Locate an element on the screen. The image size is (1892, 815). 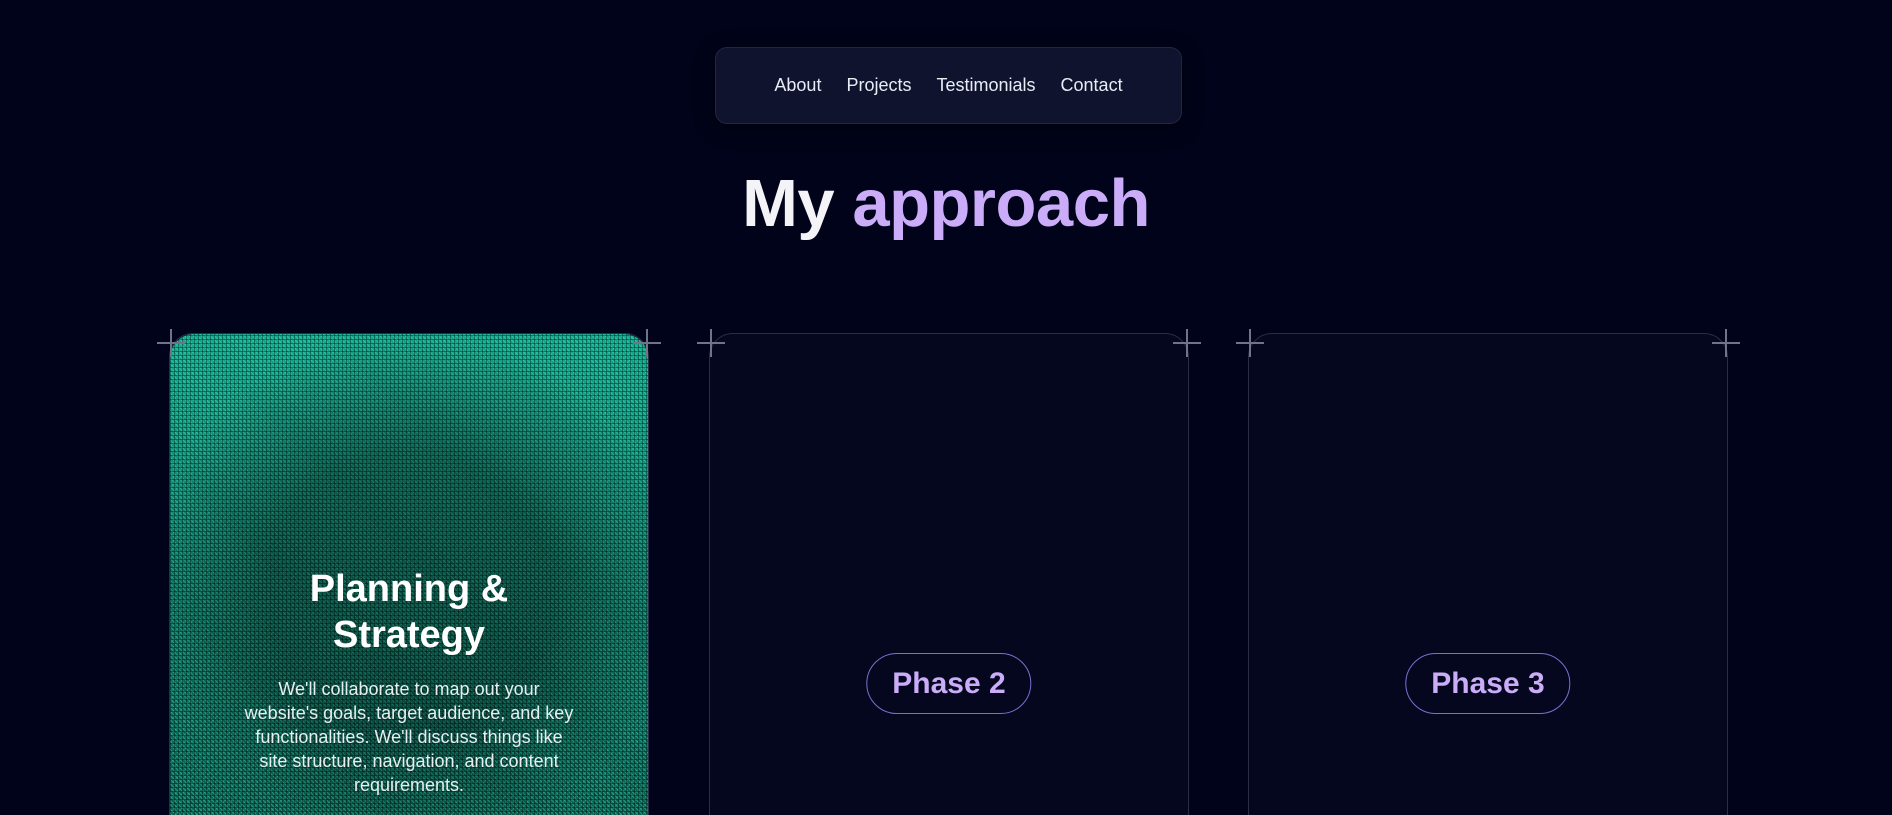
phase-2-badge: Phase 2 is located at coordinates (949, 683).